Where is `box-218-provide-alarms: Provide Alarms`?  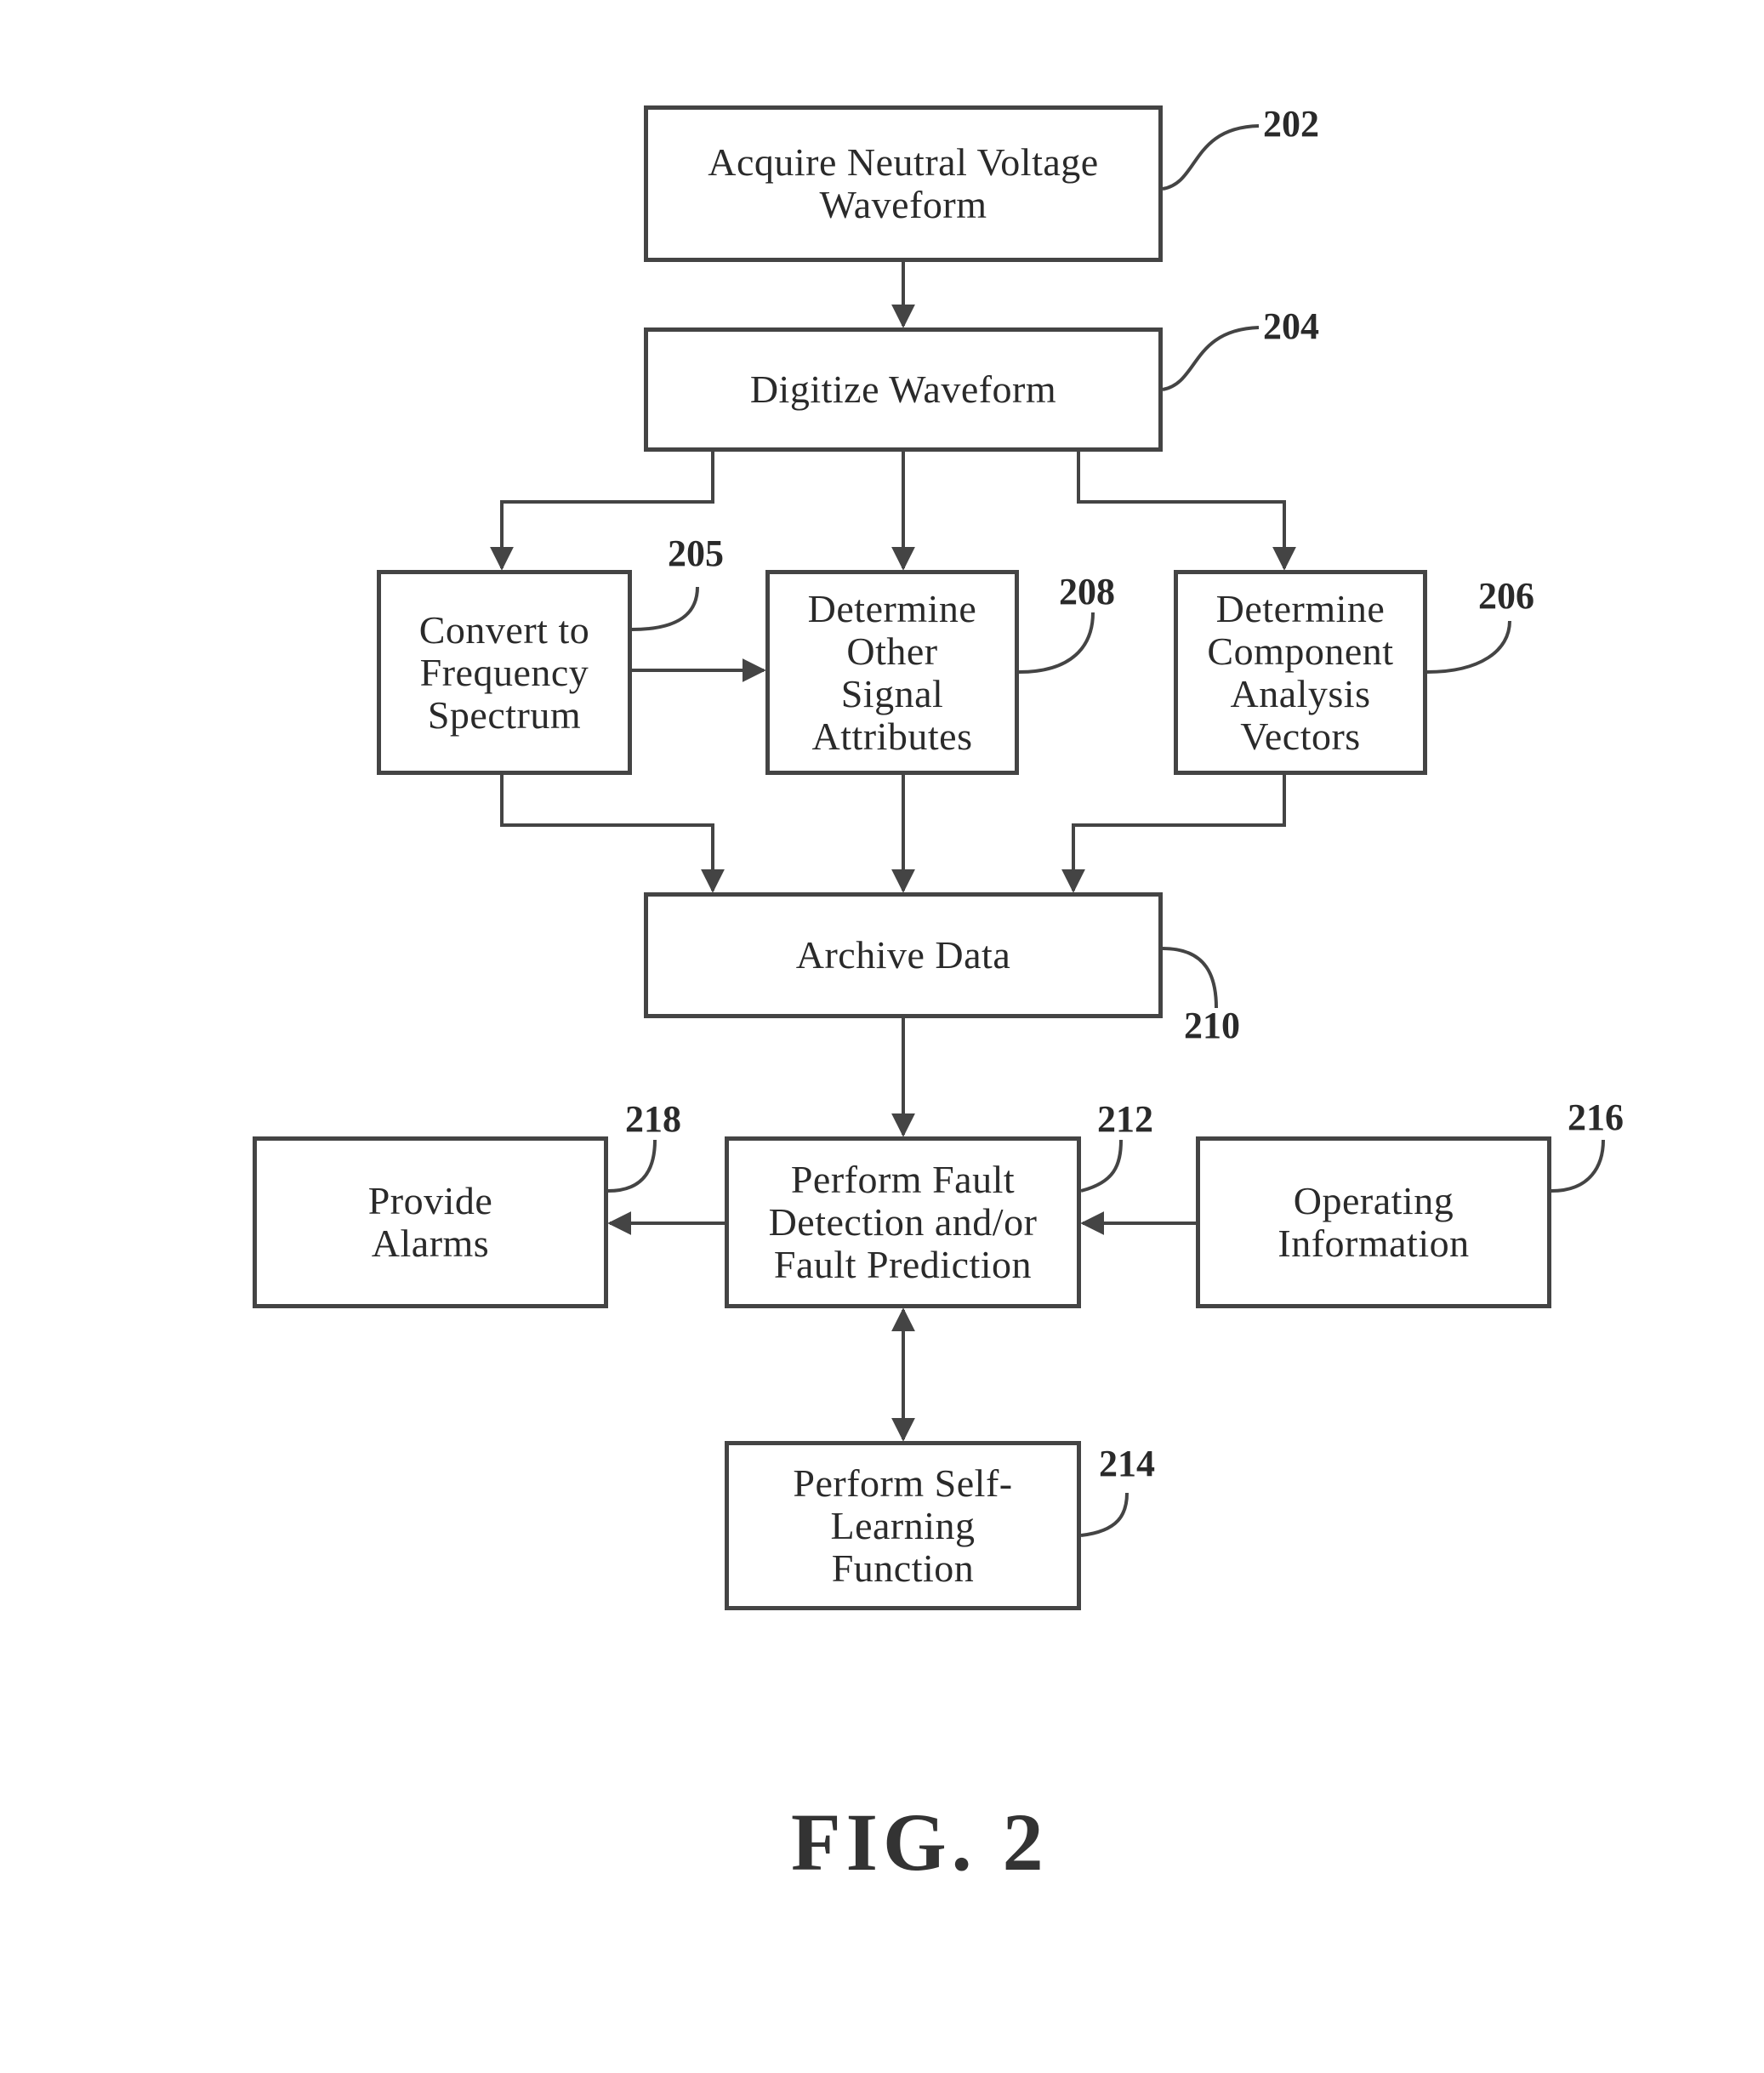 box-218-provide-alarms: Provide Alarms is located at coordinates (430, 1222).